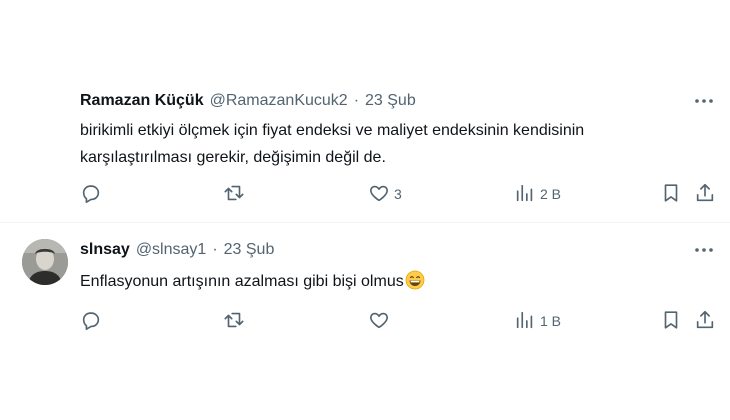 Image resolution: width=730 pixels, height=420 pixels. I want to click on tweet-actions: 1 B, so click(400, 321).